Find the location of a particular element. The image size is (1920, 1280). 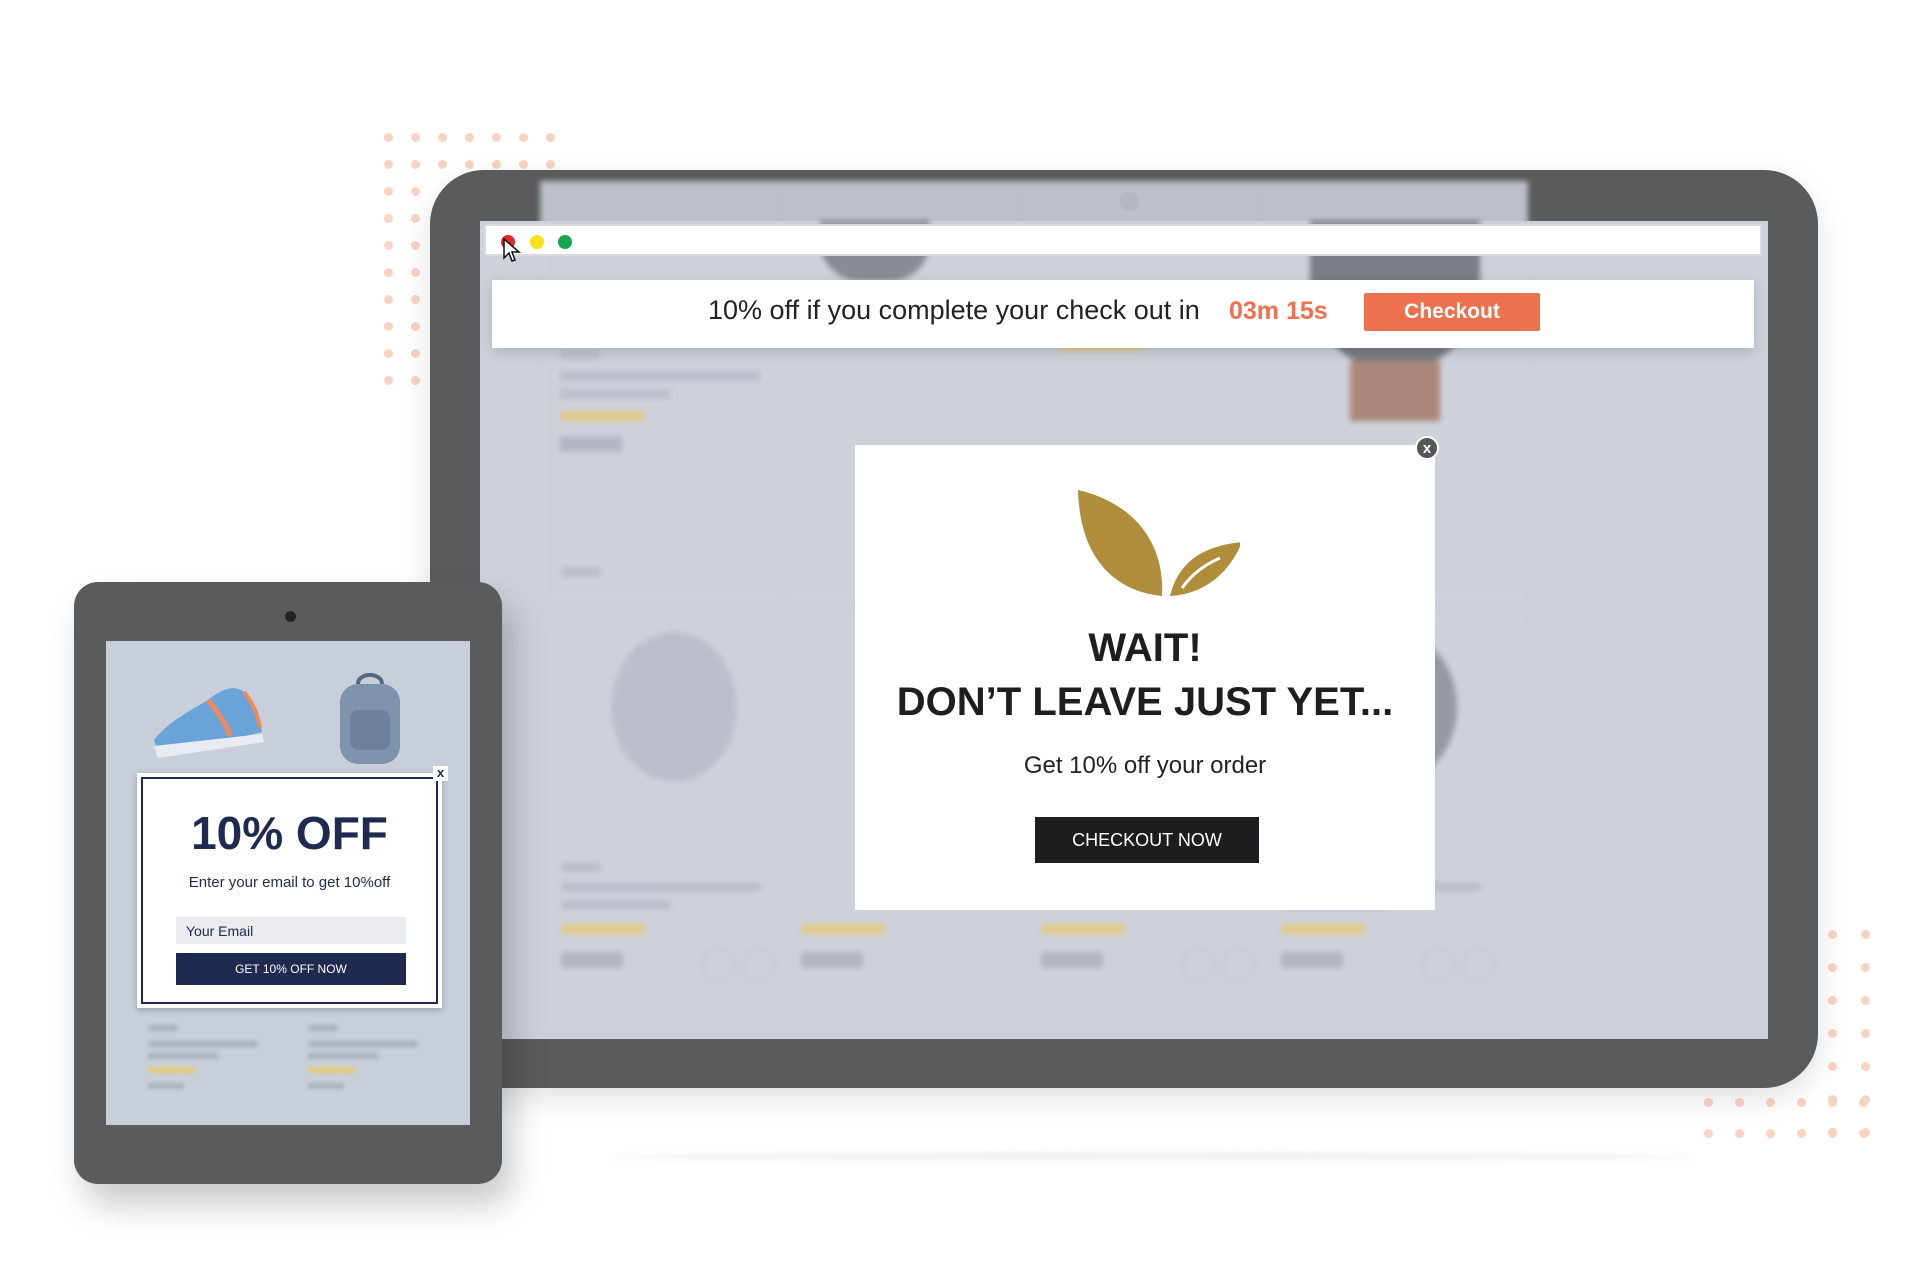

tablet-popup-title: 10% OFF is located at coordinates (289, 833).